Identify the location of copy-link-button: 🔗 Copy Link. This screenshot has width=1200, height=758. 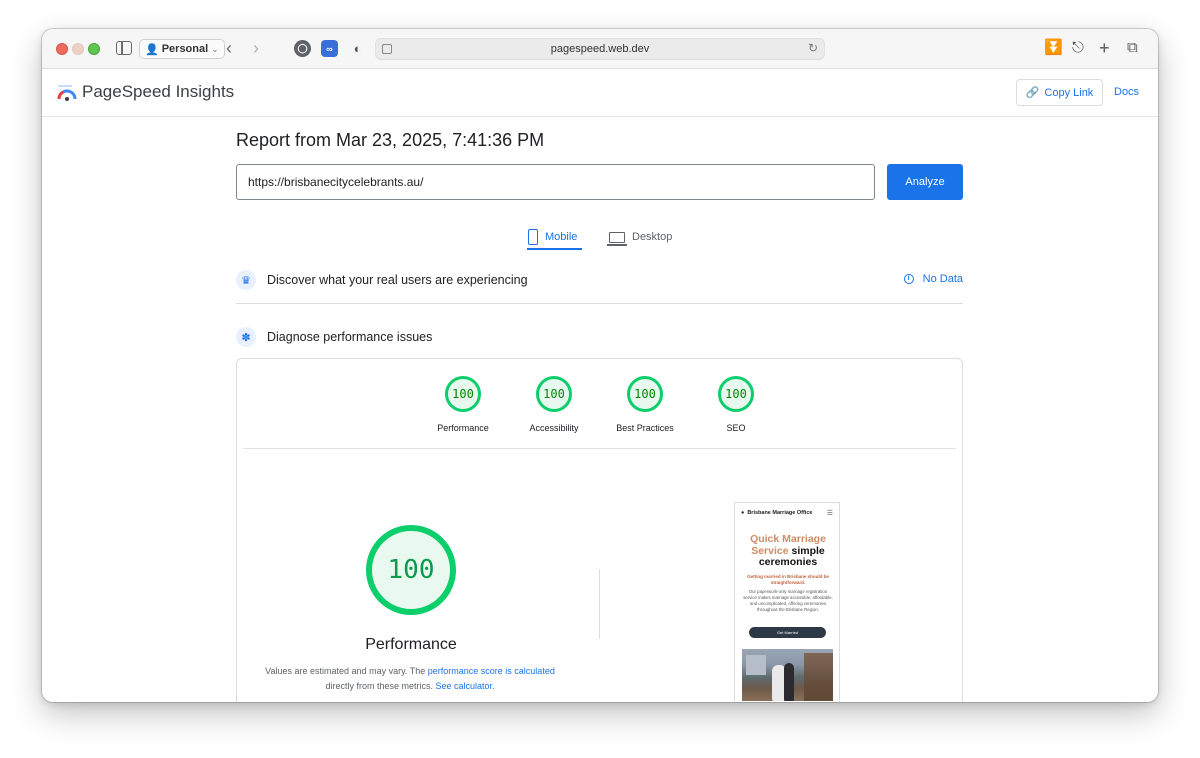
(1059, 92).